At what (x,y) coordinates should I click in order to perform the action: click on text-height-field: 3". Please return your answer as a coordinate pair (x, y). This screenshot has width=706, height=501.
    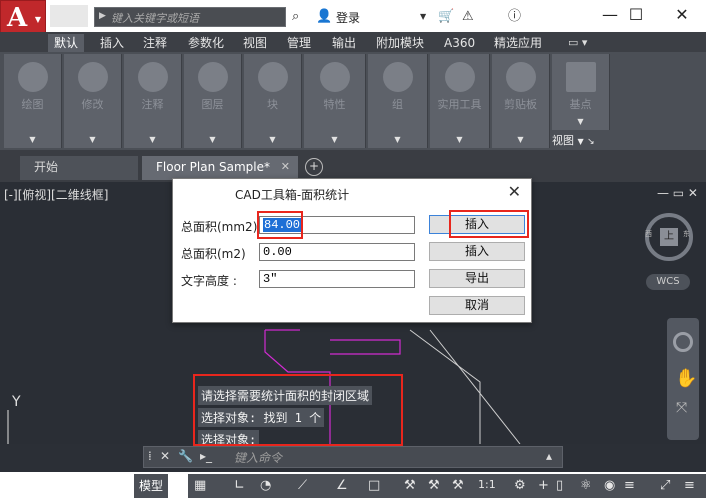
    Looking at the image, I should click on (337, 279).